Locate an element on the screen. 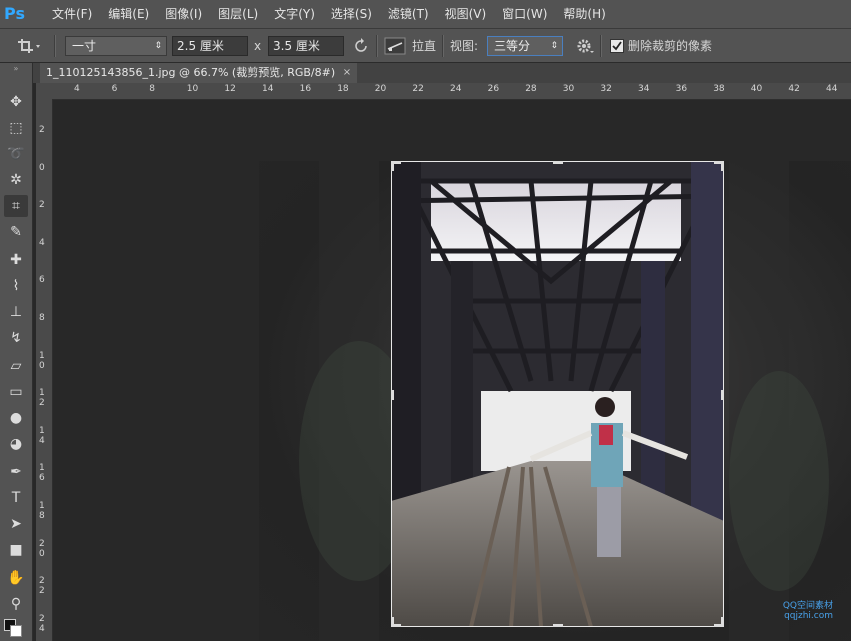 This screenshot has width=851, height=641. brush-icon: ⌇ is located at coordinates (16, 286).